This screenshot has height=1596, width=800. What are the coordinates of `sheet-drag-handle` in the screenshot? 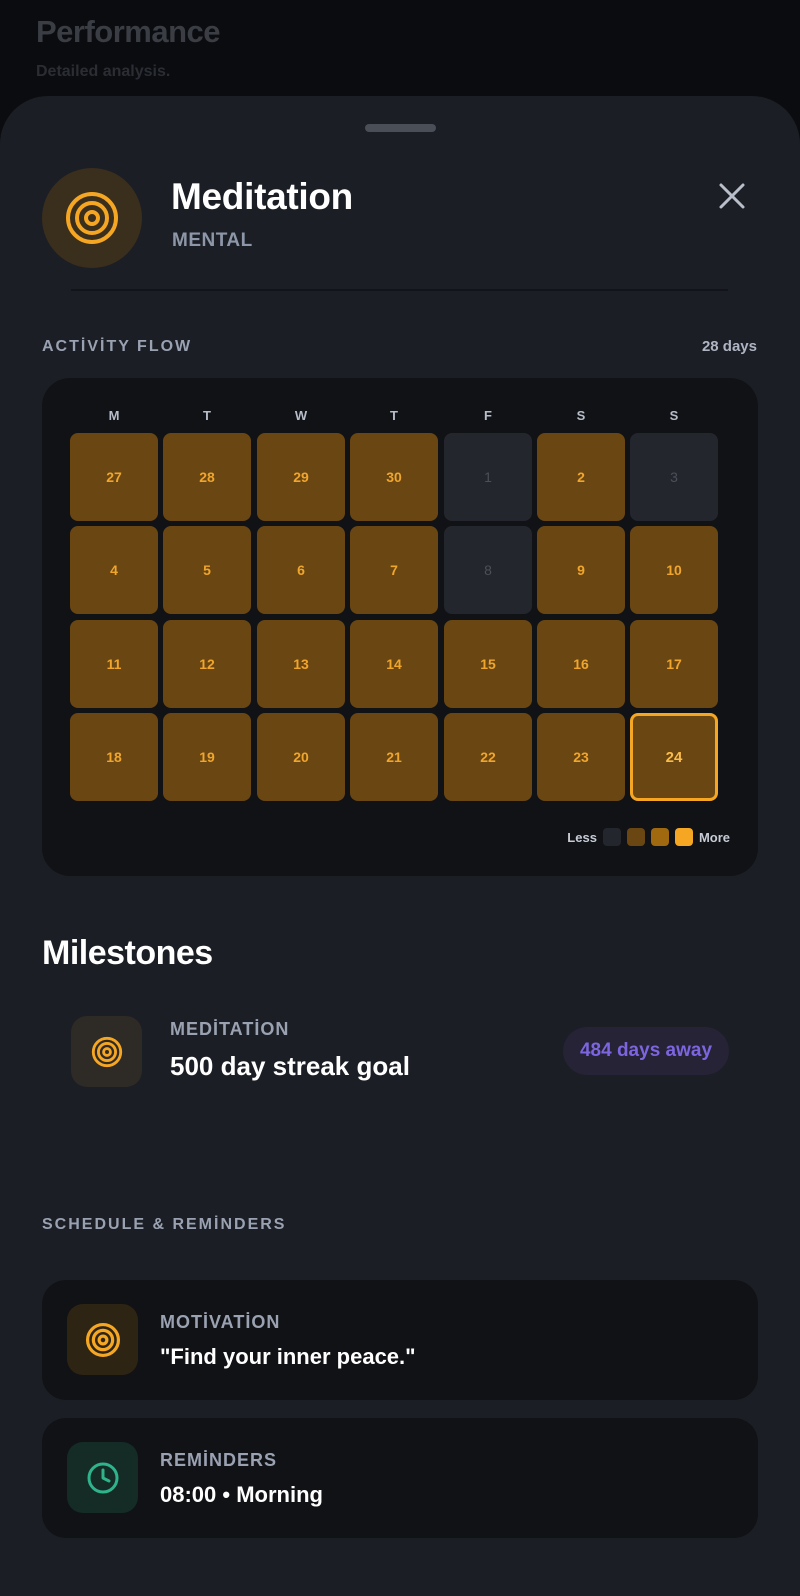 It's located at (400, 128).